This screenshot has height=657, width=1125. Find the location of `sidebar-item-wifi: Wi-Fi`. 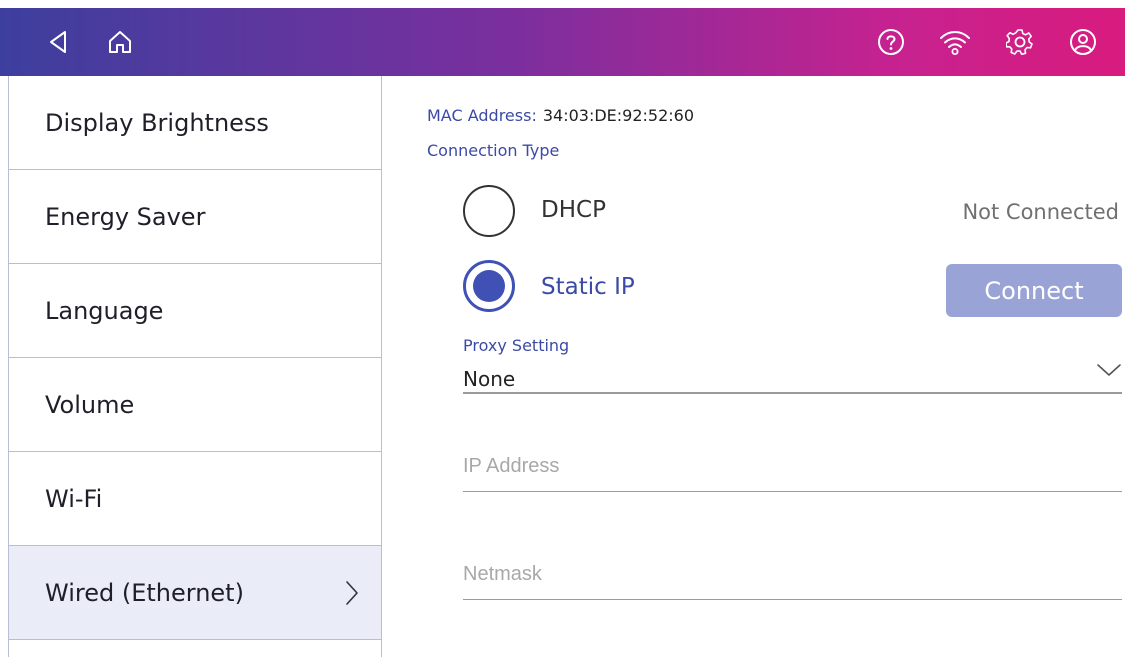

sidebar-item-wifi: Wi-Fi is located at coordinates (195, 499).